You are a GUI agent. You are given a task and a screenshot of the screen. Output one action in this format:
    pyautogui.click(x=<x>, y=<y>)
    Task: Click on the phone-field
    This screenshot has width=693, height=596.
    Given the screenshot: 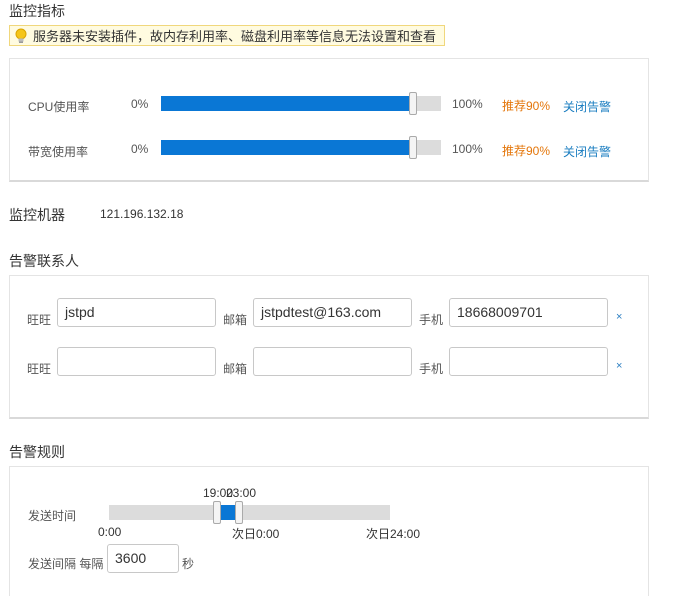 What is the action you would take?
    pyautogui.click(x=528, y=361)
    